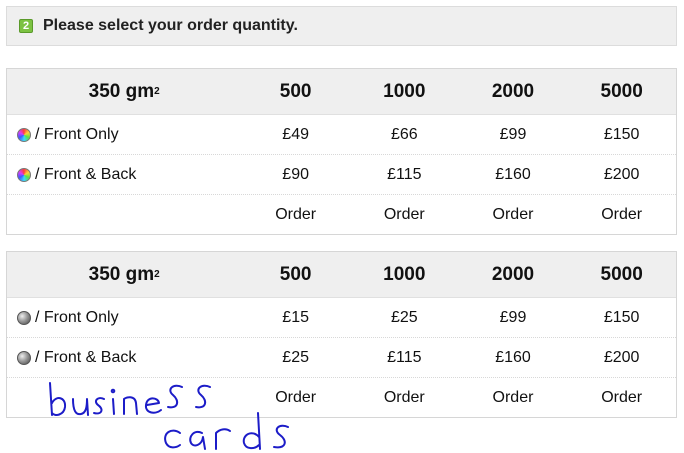  What do you see at coordinates (169, 416) in the screenshot?
I see `handwritten-annotation` at bounding box center [169, 416].